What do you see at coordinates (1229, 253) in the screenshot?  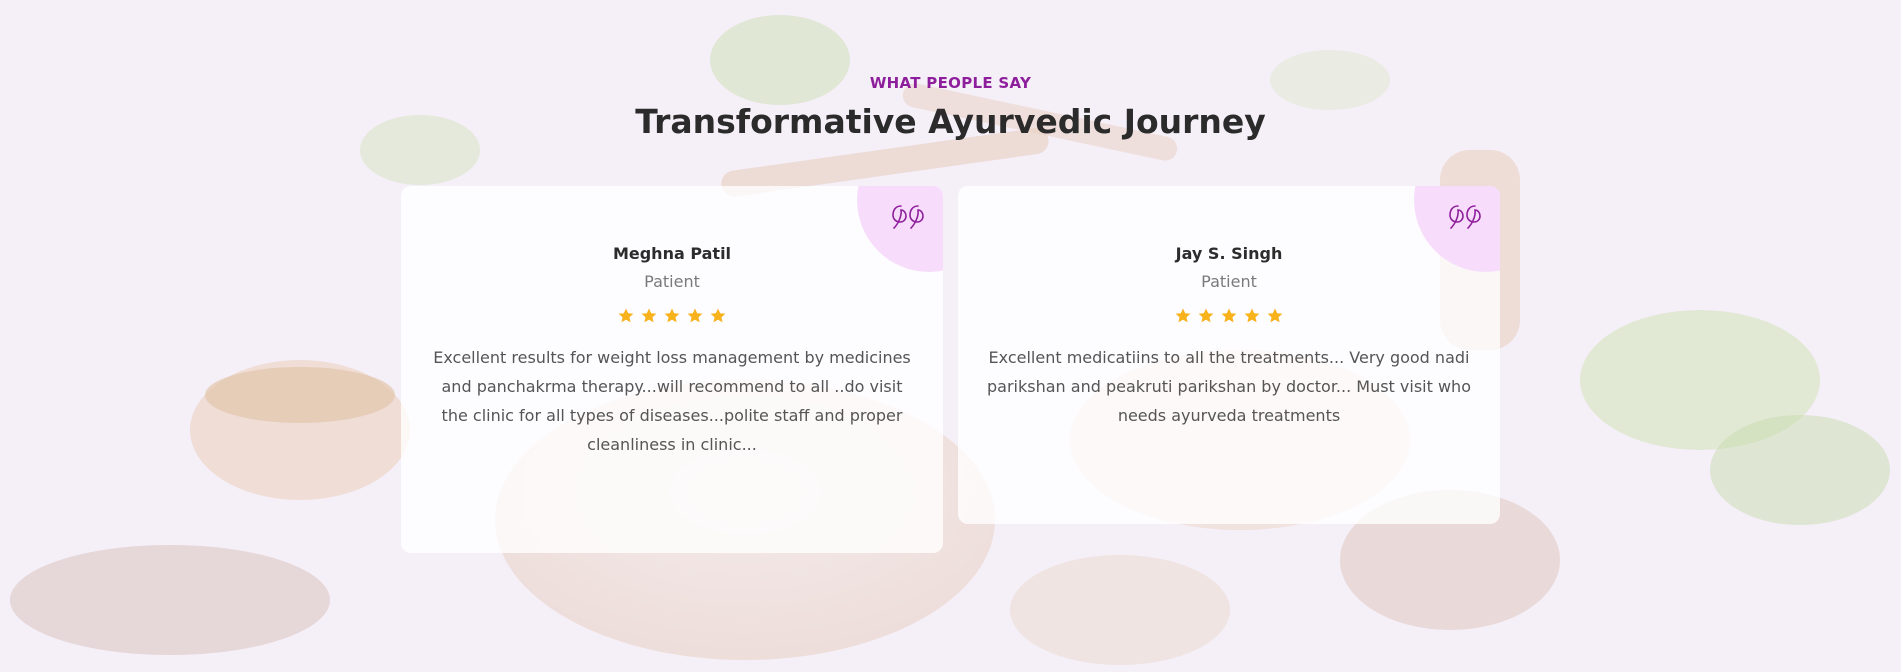 I see `testimonial-name: Jay S. Singh` at bounding box center [1229, 253].